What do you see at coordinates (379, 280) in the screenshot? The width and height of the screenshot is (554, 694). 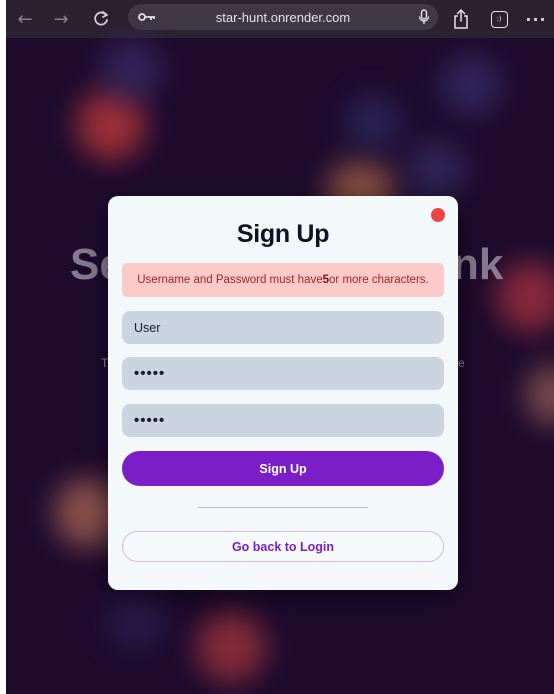 I see `error-alert-text-end: or more characters.` at bounding box center [379, 280].